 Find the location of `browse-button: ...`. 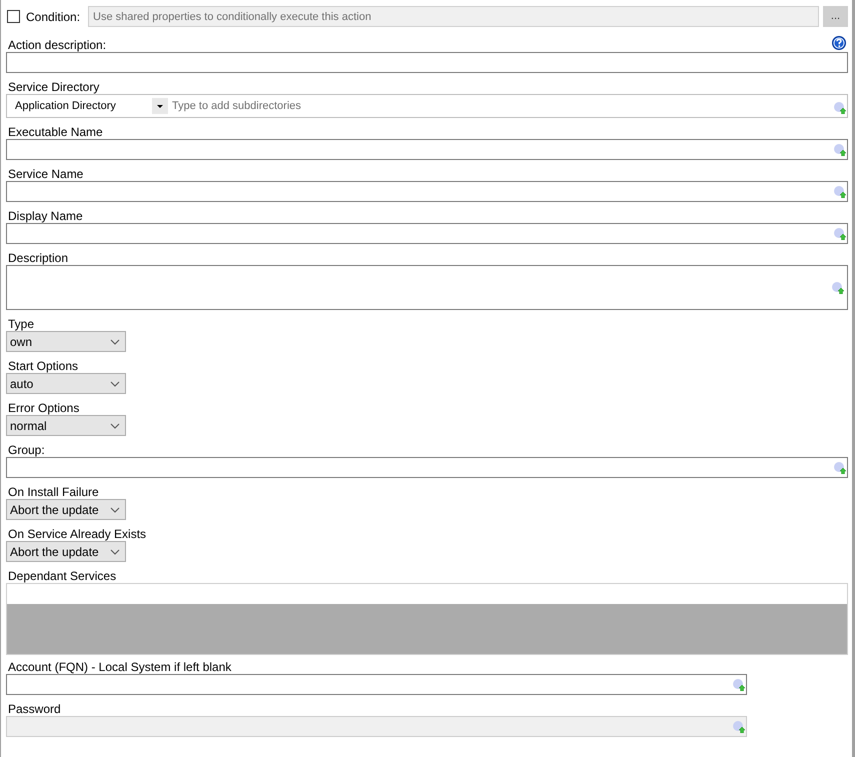

browse-button: ... is located at coordinates (835, 16).